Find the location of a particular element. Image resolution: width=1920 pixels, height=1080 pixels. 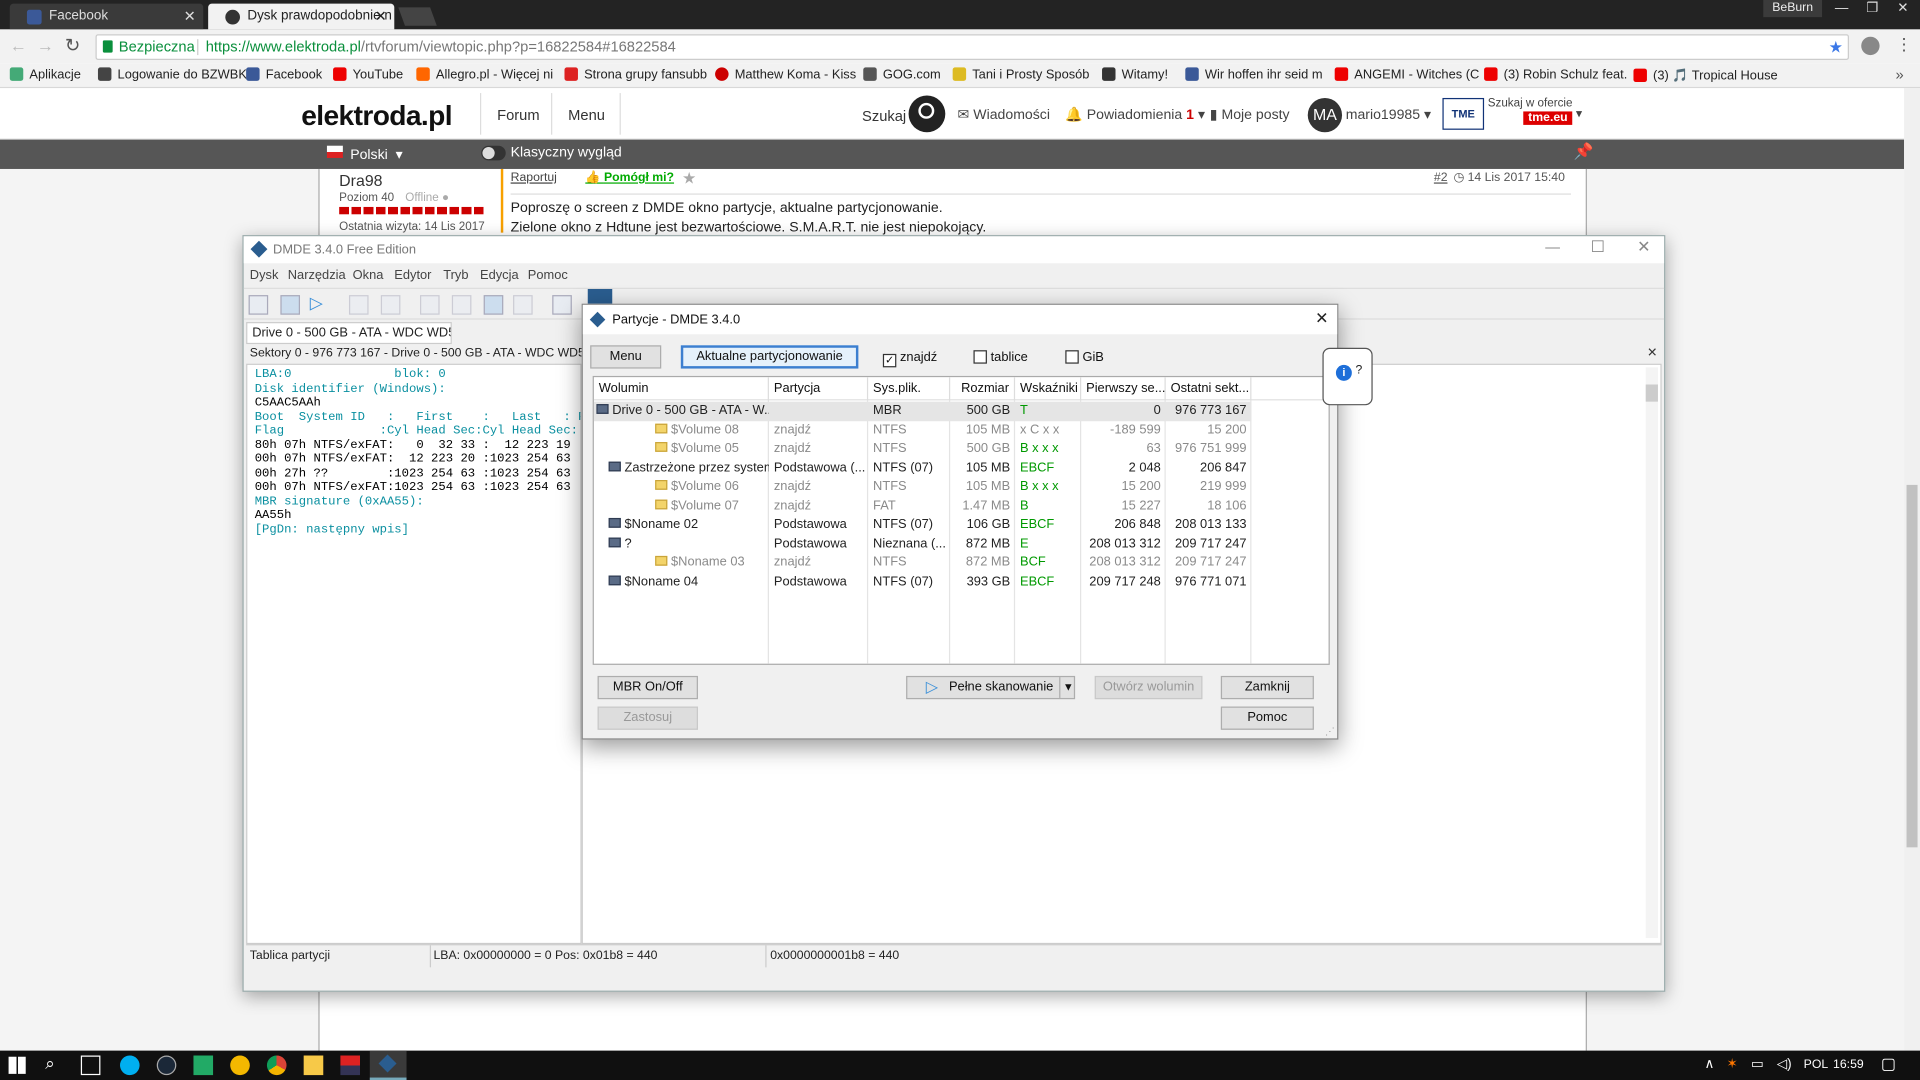

post-number: #2 is located at coordinates (1441, 177).